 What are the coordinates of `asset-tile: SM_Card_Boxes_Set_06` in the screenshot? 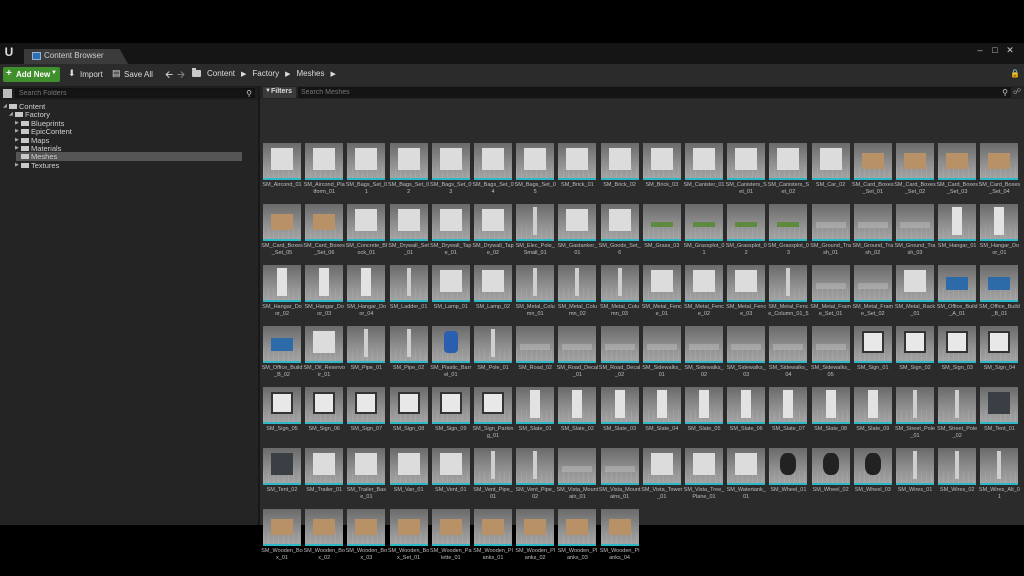 It's located at (324, 231).